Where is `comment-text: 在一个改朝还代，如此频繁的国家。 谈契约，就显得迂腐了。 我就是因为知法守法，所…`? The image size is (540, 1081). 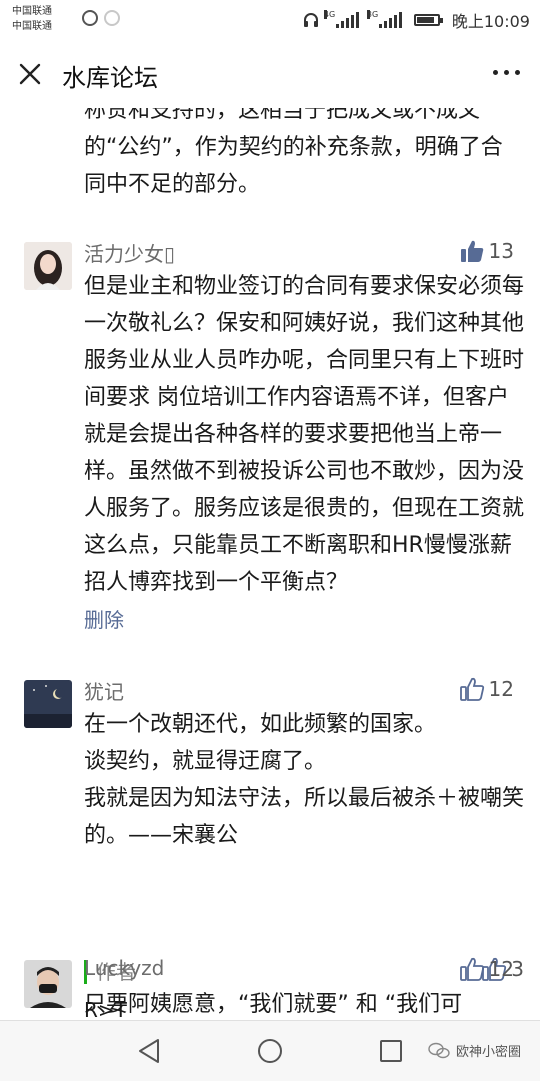
comment-text: 在一个改朝还代，如此频繁的国家。 谈契约，就显得迂腐了。 我就是因为知法守法，所… is located at coordinates (304, 780).